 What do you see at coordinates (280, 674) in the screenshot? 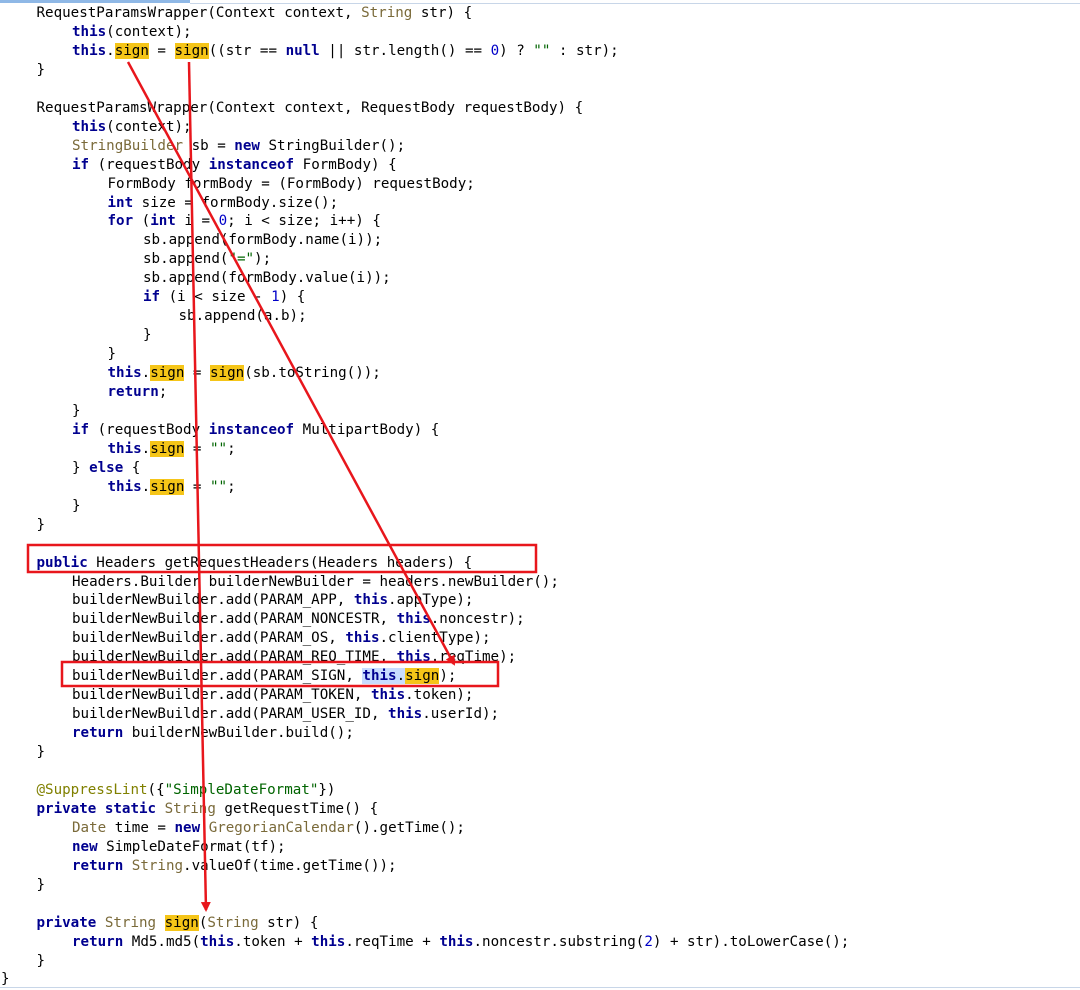
I see `box-param-sign` at bounding box center [280, 674].